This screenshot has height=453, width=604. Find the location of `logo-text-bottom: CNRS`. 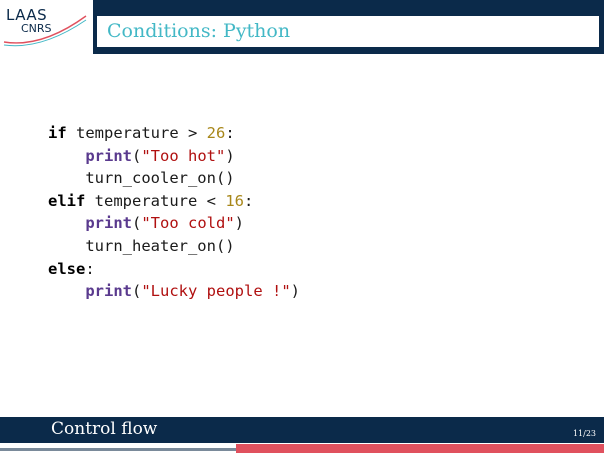

logo-text-bottom: CNRS is located at coordinates (36, 28).